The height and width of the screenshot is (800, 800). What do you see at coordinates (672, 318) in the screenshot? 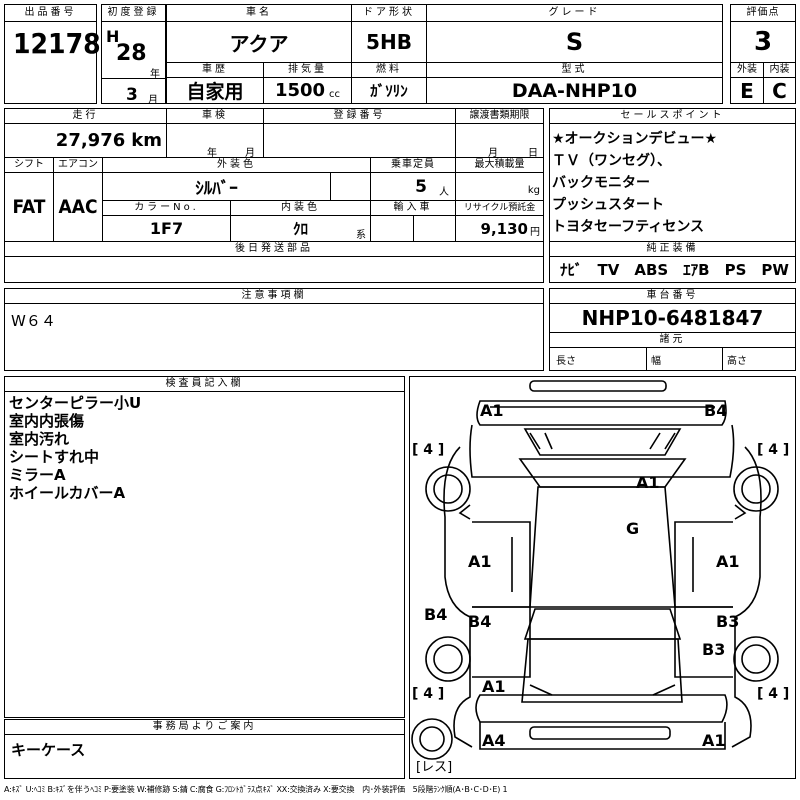
I see `chassis-value: NHP10-6481847` at bounding box center [672, 318].